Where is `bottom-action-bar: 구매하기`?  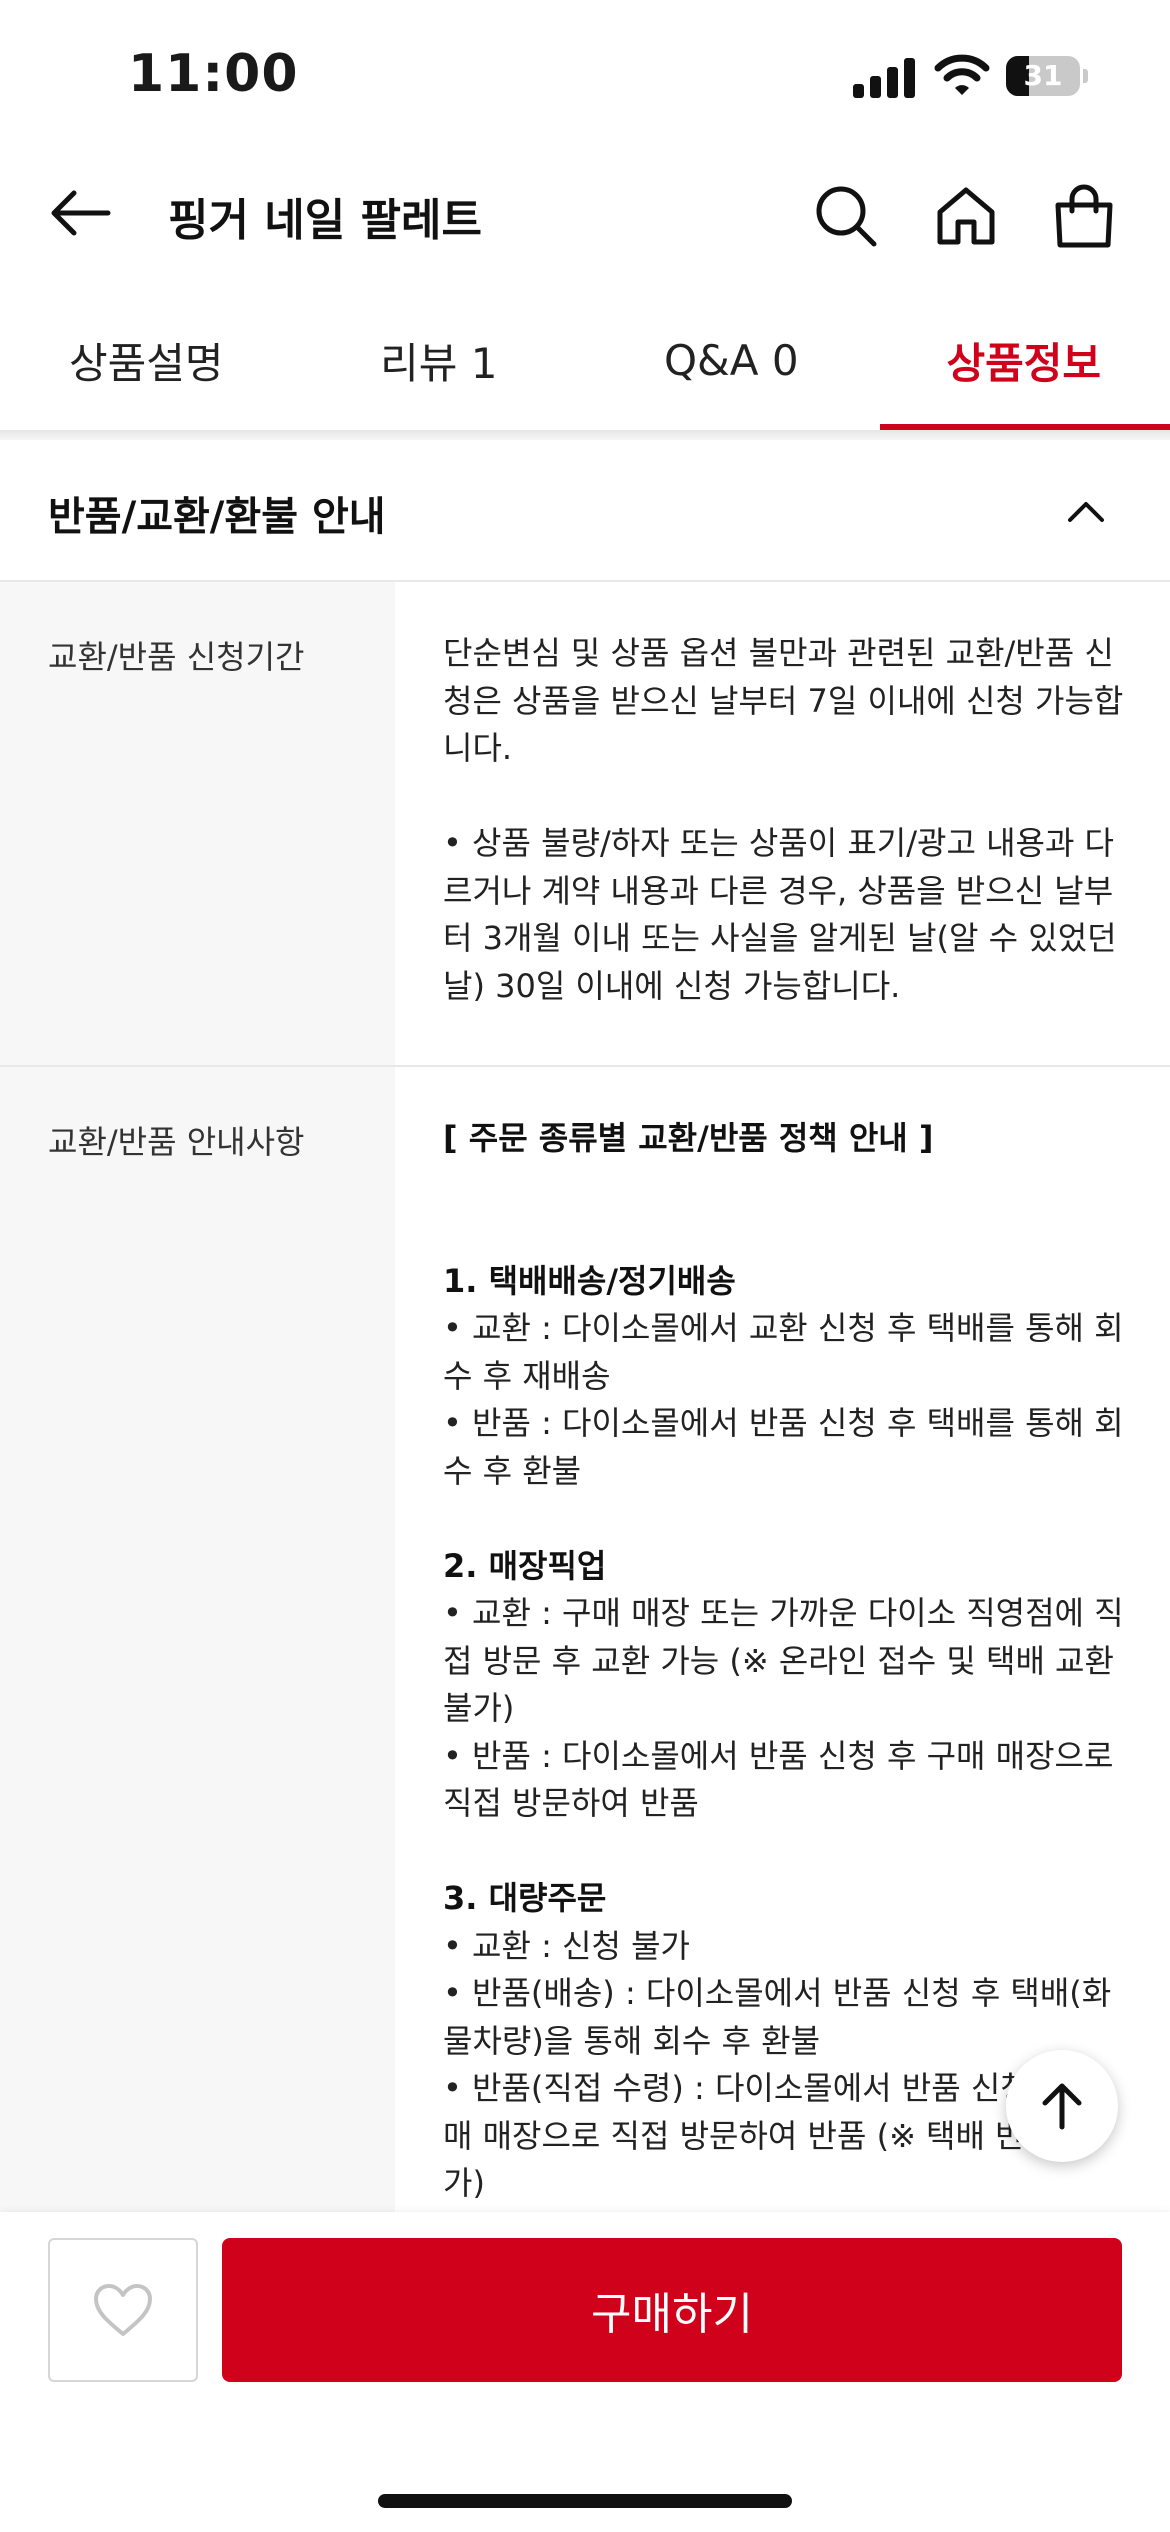 bottom-action-bar: 구매하기 is located at coordinates (585, 2372).